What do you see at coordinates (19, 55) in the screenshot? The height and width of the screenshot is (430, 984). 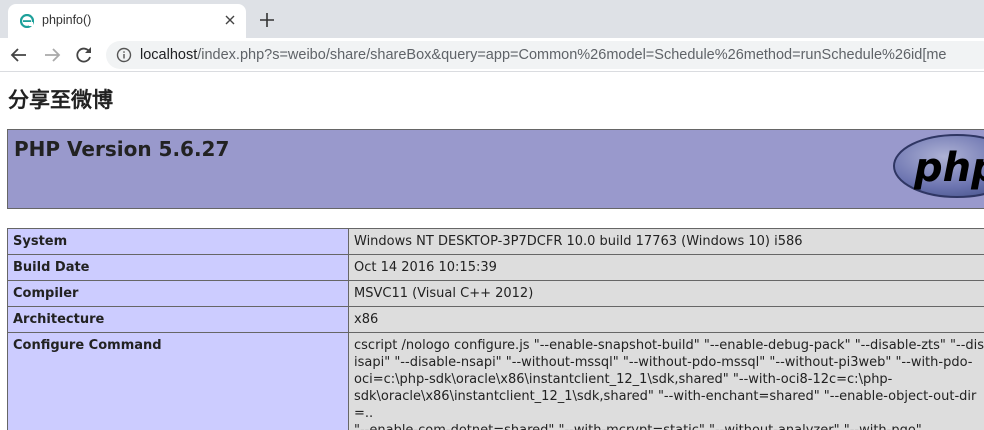 I see `back-arrow-icon` at bounding box center [19, 55].